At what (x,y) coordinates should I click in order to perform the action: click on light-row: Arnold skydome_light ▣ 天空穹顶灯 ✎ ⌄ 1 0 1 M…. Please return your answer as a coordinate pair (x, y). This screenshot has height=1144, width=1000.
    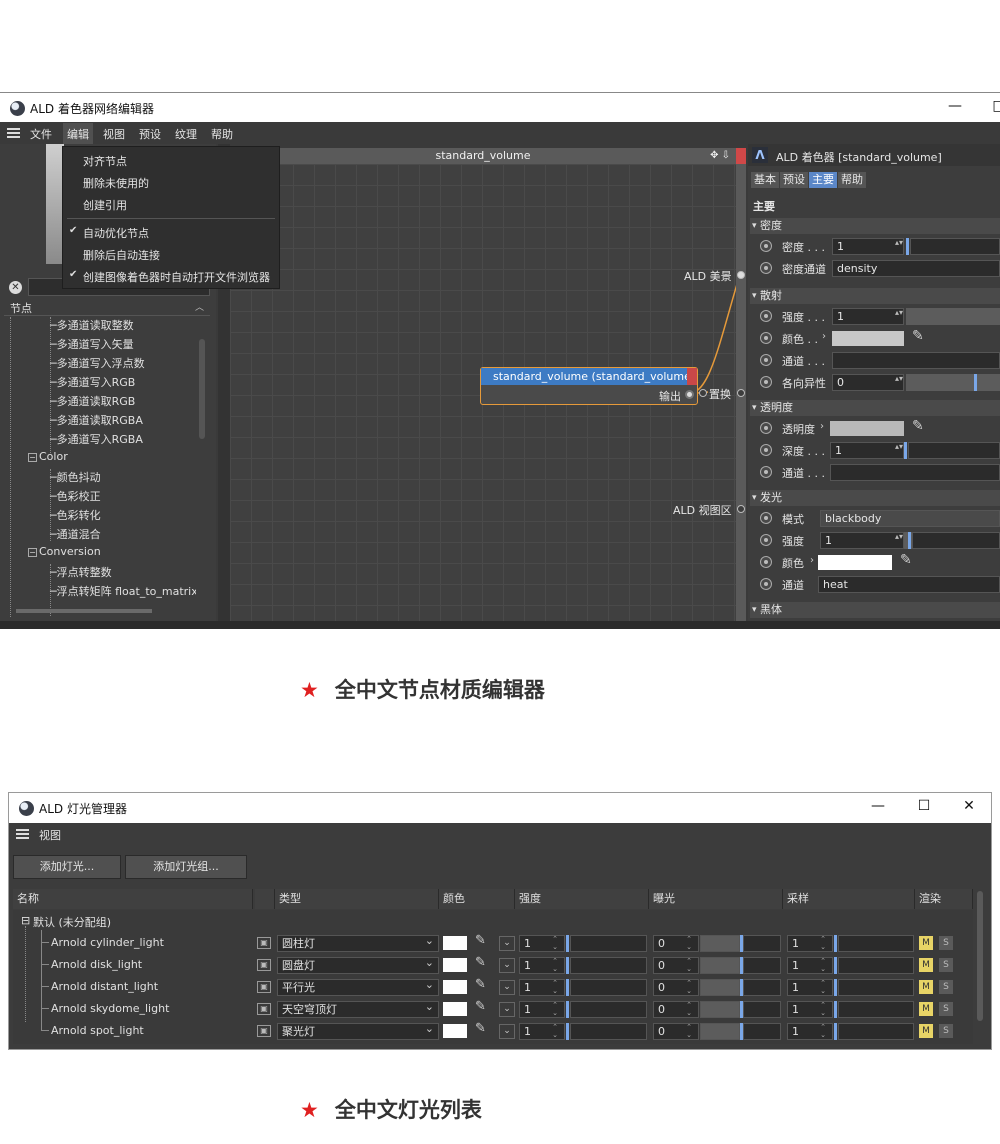
    Looking at the image, I should click on (493, 1009).